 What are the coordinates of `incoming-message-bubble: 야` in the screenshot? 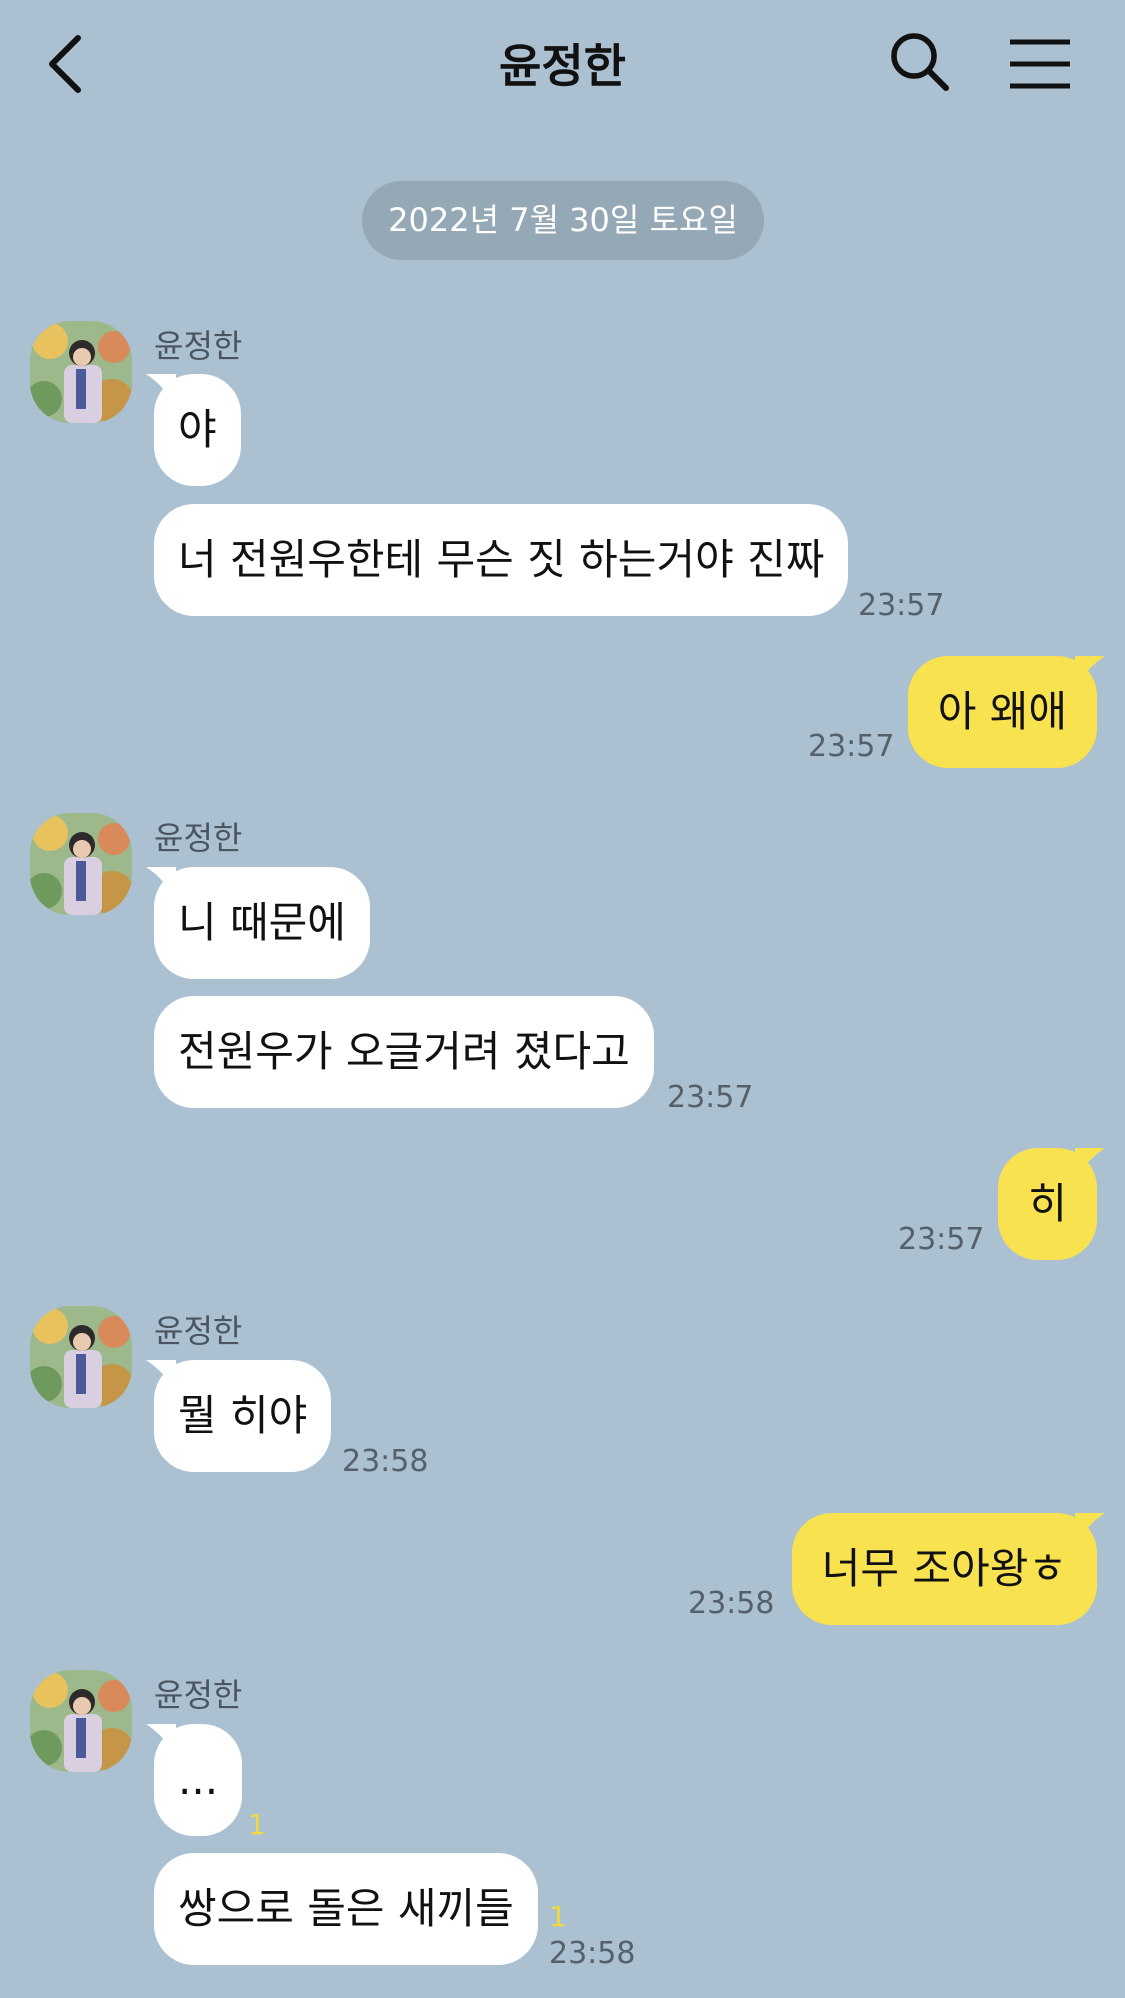 It's located at (193, 430).